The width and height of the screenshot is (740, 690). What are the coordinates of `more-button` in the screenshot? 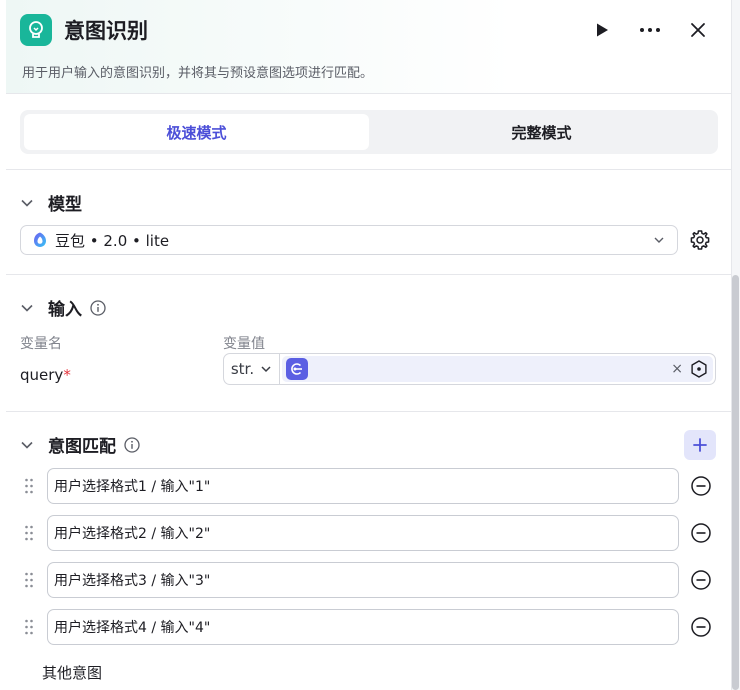 It's located at (650, 30).